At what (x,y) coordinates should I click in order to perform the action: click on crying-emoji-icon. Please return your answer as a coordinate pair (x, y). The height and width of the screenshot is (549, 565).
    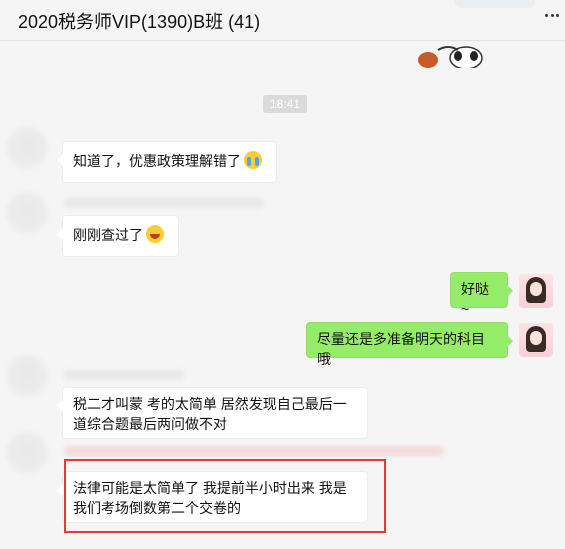
    Looking at the image, I should click on (253, 160).